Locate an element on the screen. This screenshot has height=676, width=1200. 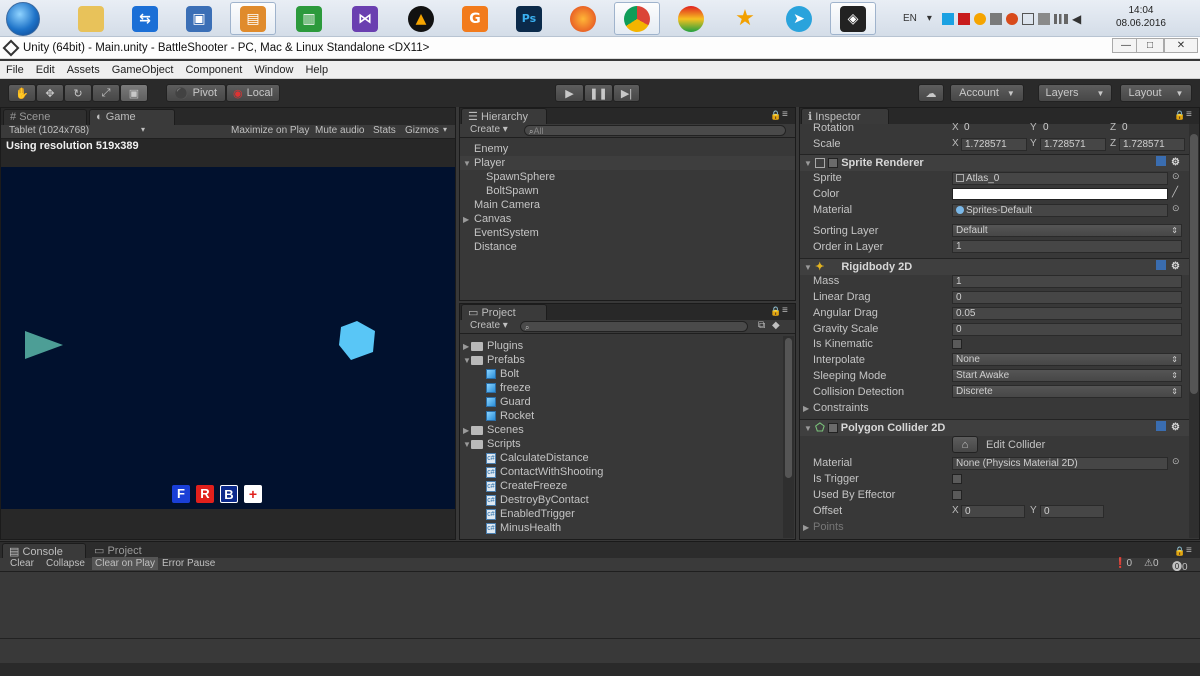
hierarchy-item-eventsystem: EventSystem is located at coordinates (506, 233).